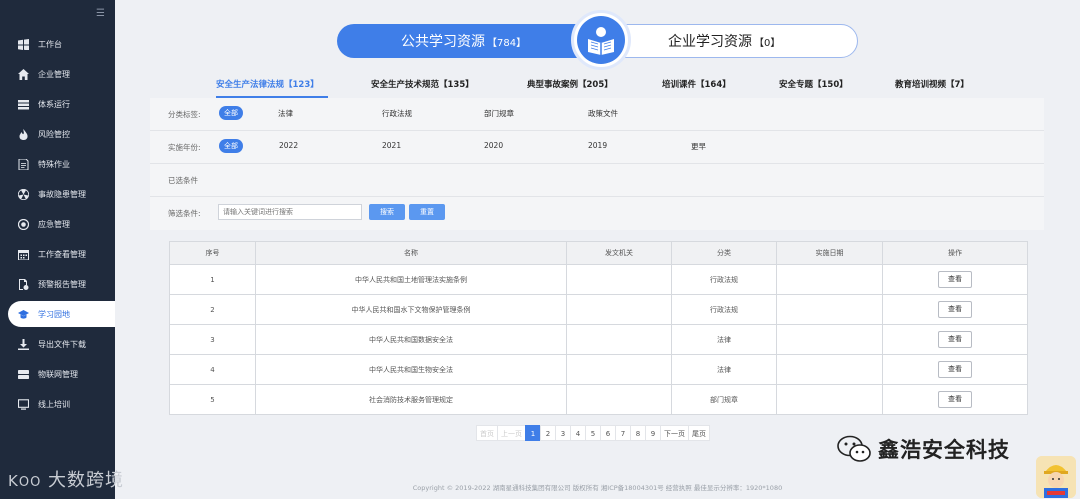  What do you see at coordinates (597, 145) in the screenshot?
I see `year-option: 2019` at bounding box center [597, 145].